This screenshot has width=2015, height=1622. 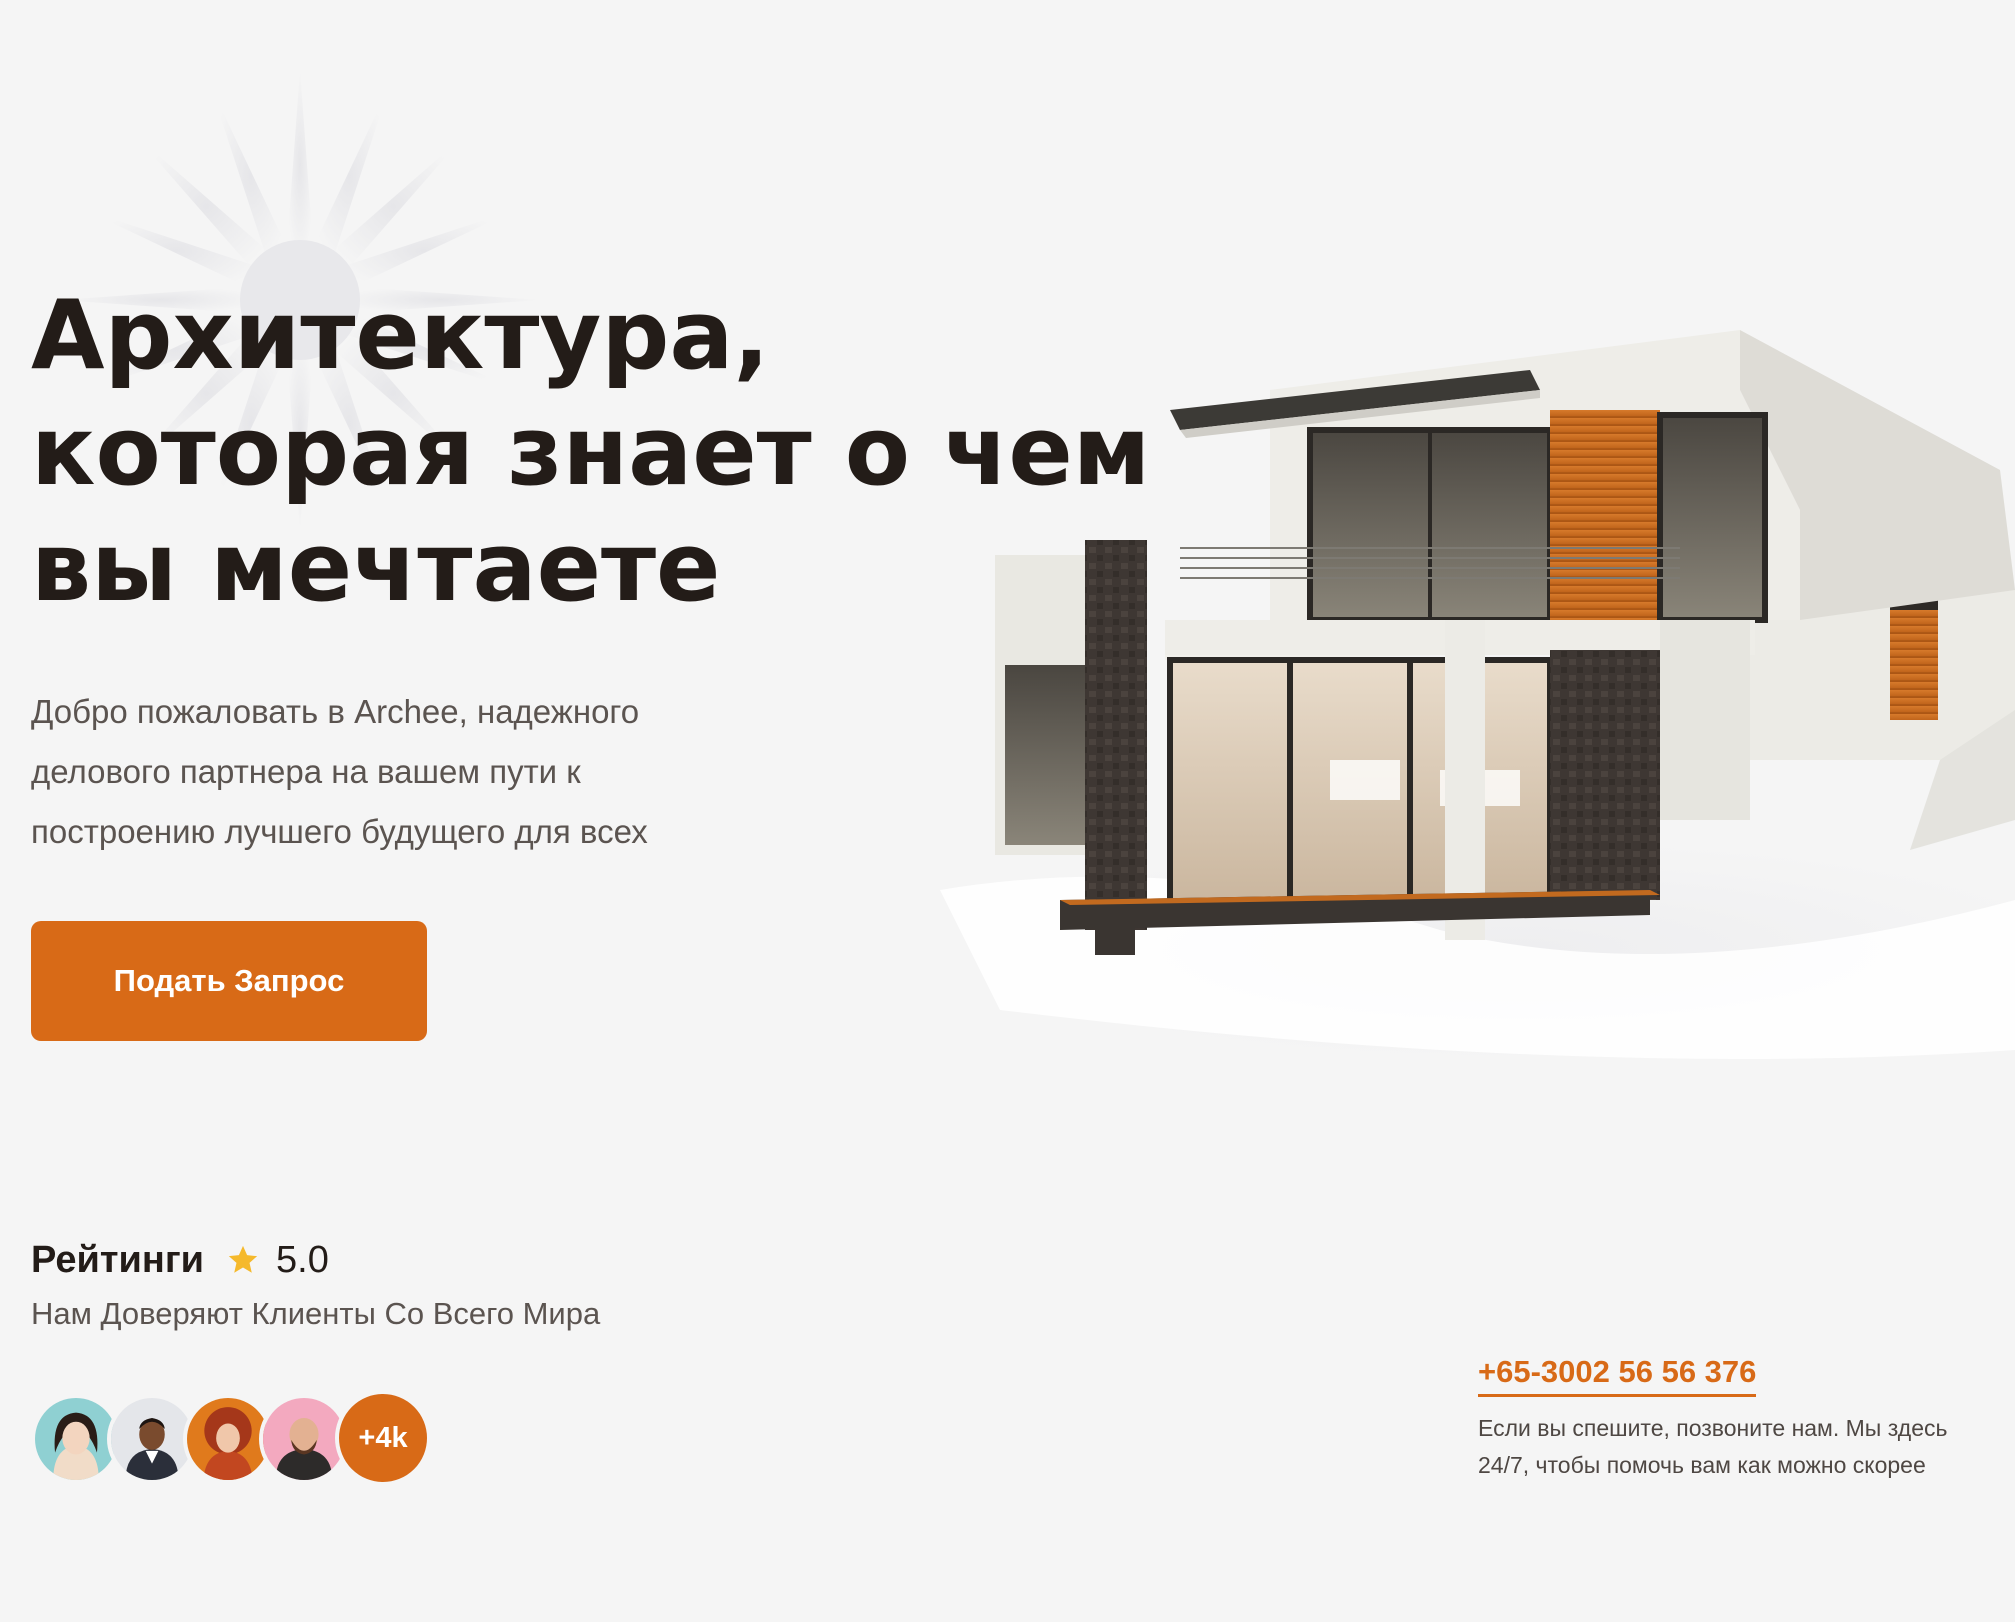 What do you see at coordinates (1617, 1375) in the screenshot?
I see `phone-link: +65-3002 56 56 376` at bounding box center [1617, 1375].